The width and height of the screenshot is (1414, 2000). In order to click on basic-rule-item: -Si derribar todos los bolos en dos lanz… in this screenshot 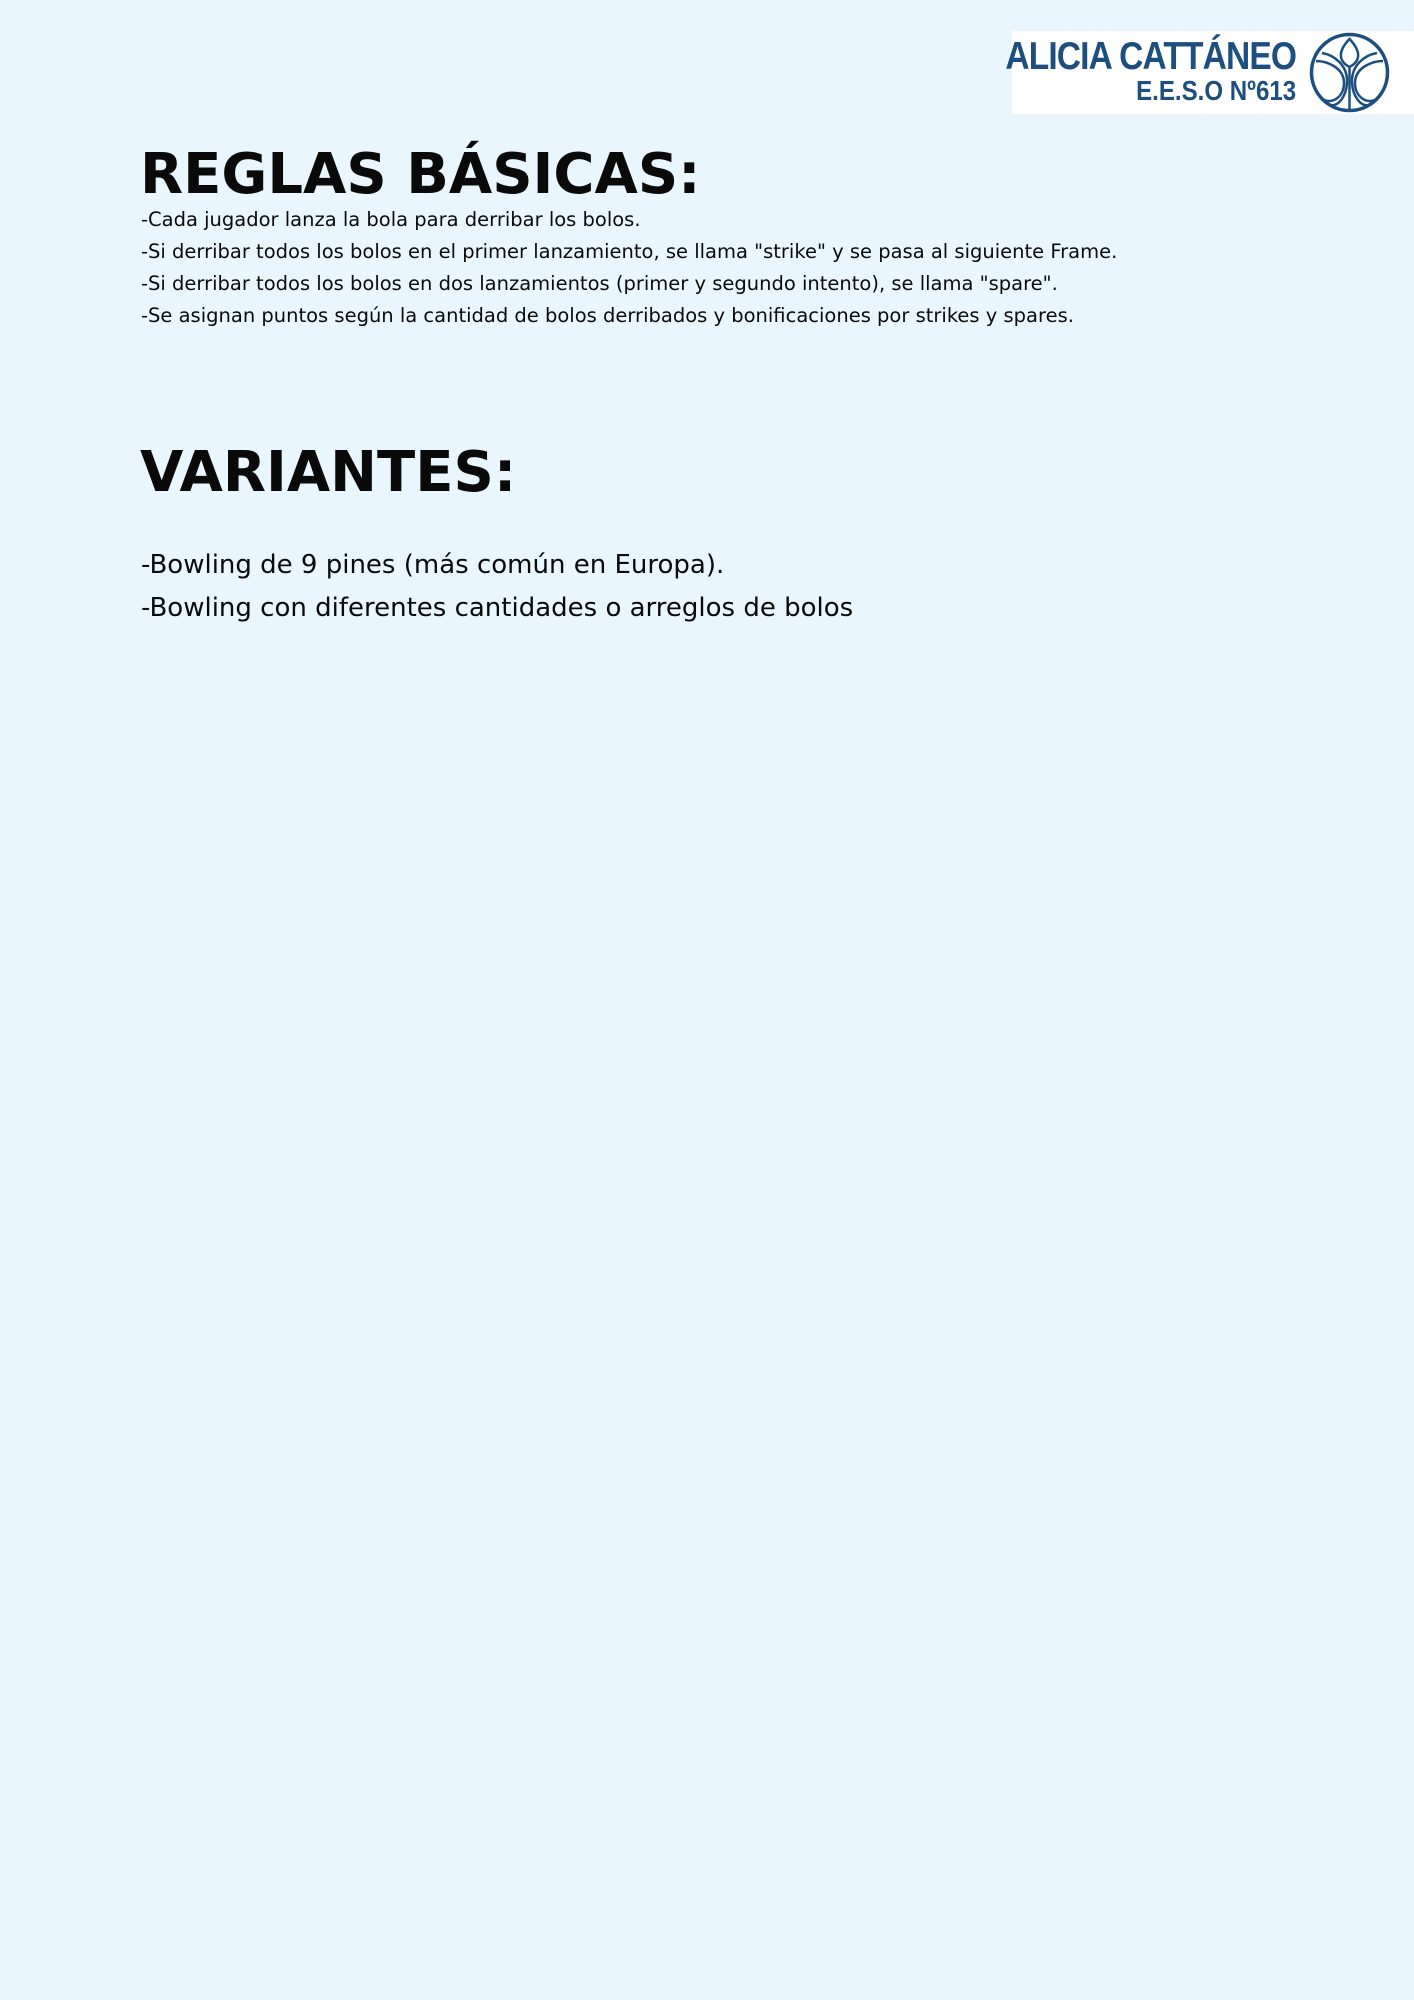, I will do `click(599, 283)`.